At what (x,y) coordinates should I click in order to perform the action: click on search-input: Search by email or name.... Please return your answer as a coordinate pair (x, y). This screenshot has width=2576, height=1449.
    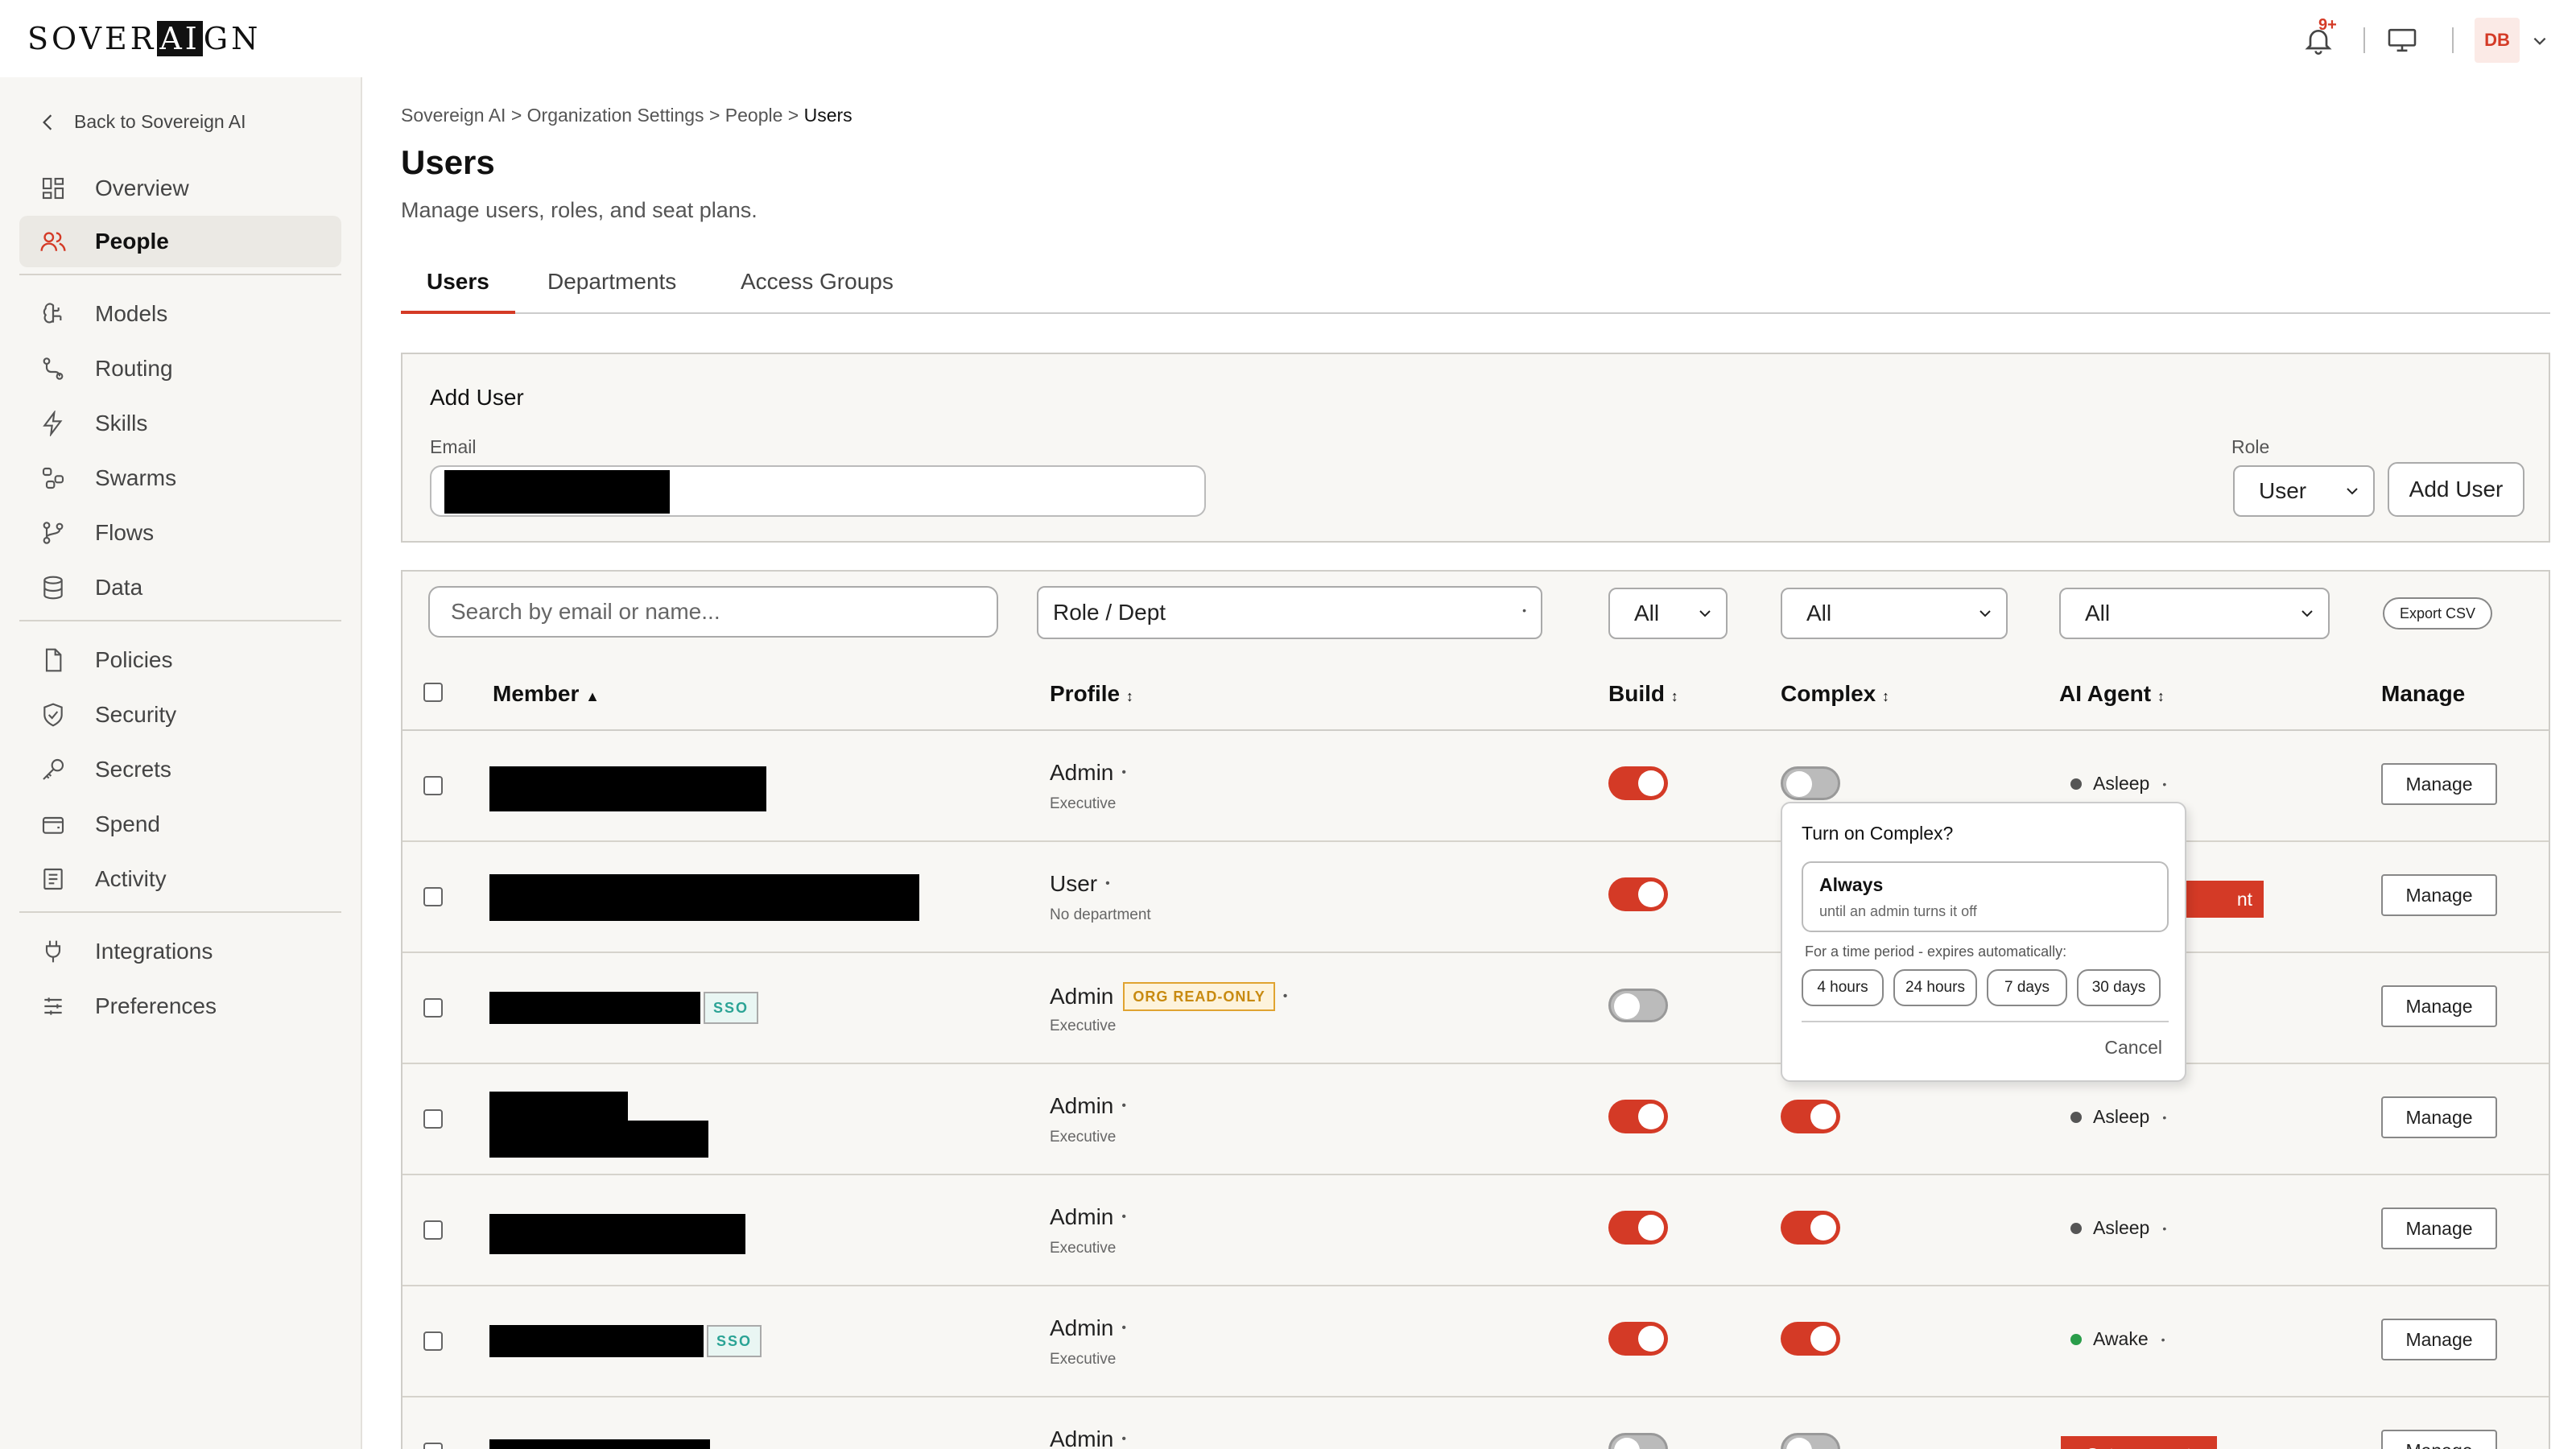
    Looking at the image, I should click on (713, 612).